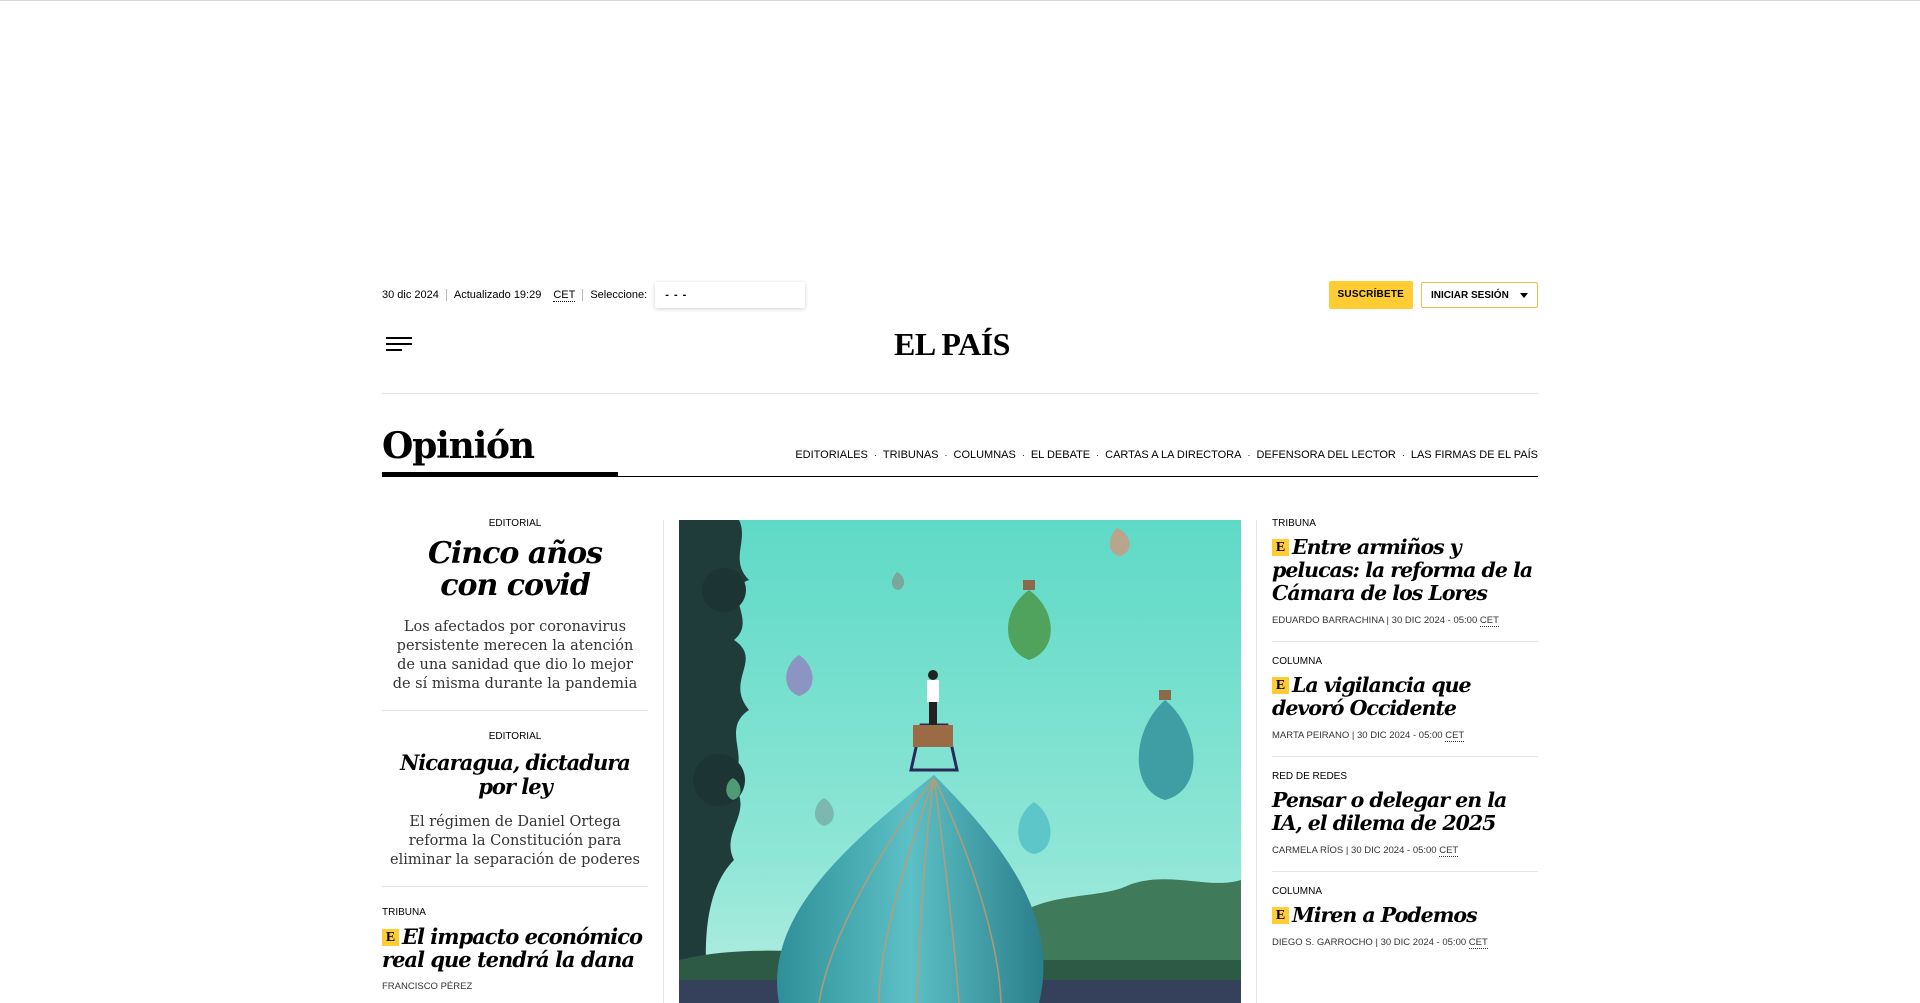 The image size is (1920, 1003). I want to click on story-byline: MARTA PEIRANO | 30 DIC 2024 - 05:00 CET, so click(1368, 736).